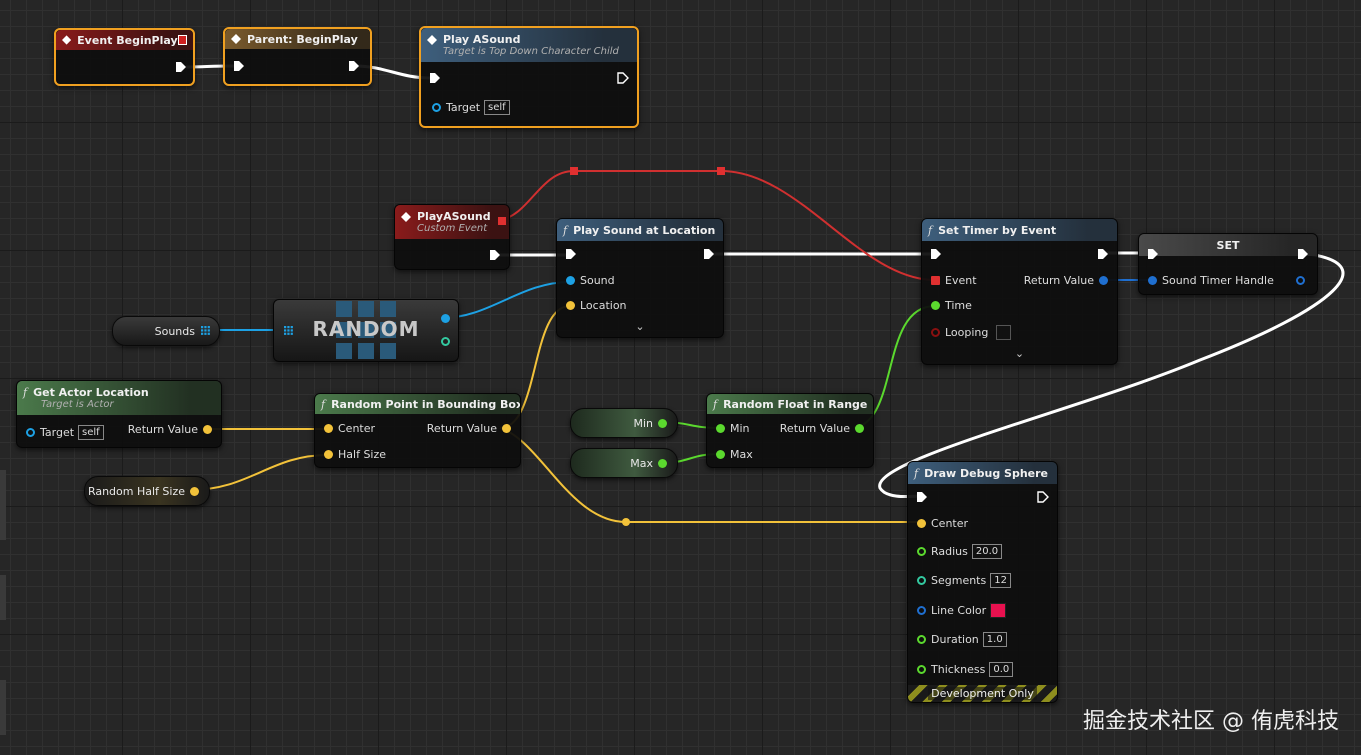 The width and height of the screenshot is (1361, 755). Describe the element at coordinates (452, 237) in the screenshot. I see `playasound-custom-event-node: PlayASound Custom Event` at that location.